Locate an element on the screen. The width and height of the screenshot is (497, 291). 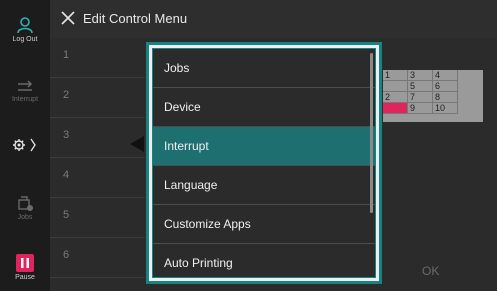
page-title: Edit Control Menu is located at coordinates (135, 18).